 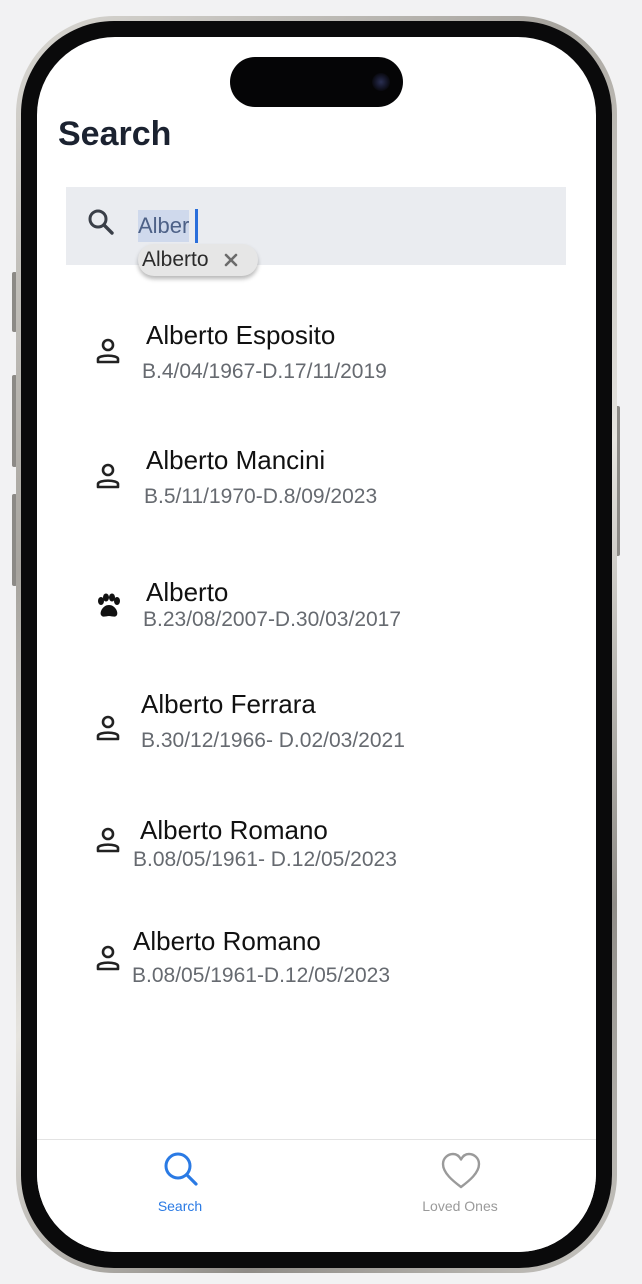 What do you see at coordinates (197, 226) in the screenshot?
I see `text-caret` at bounding box center [197, 226].